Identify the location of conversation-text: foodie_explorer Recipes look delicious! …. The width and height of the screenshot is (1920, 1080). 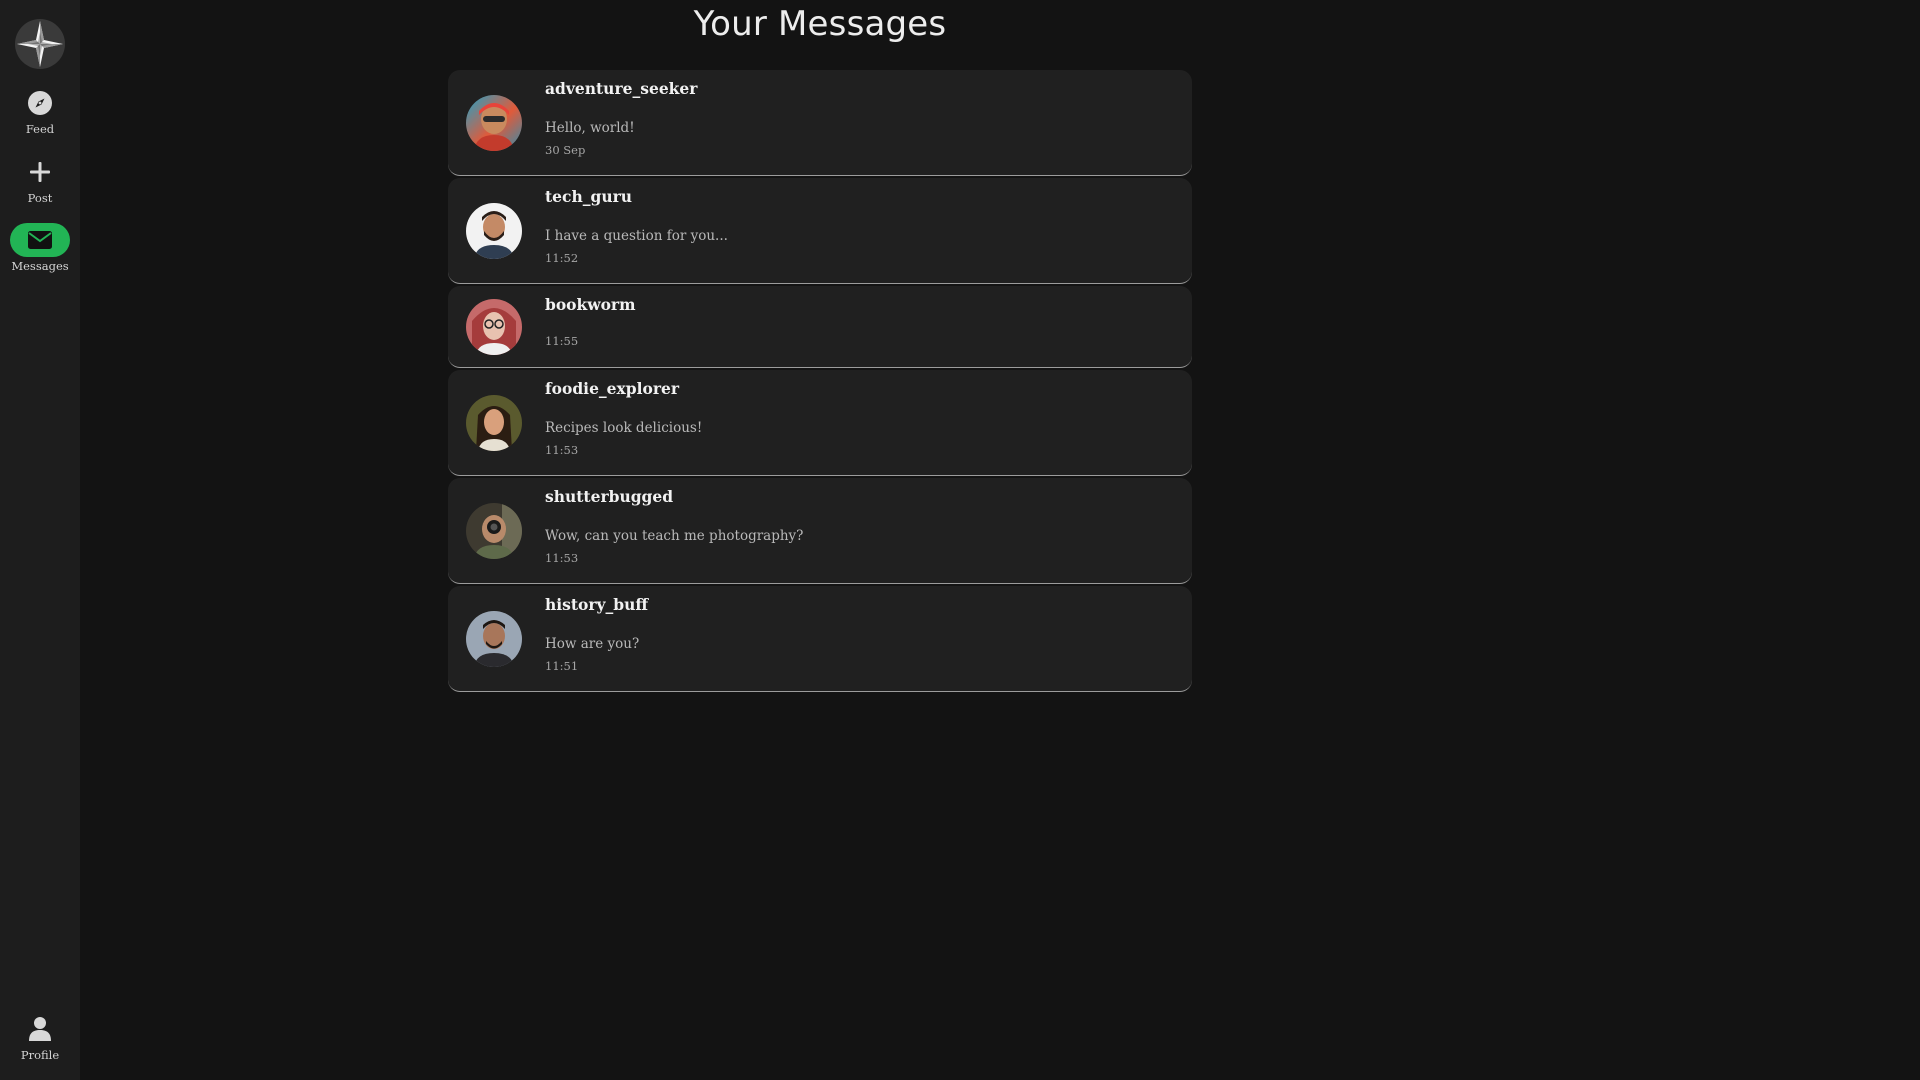
(858, 418).